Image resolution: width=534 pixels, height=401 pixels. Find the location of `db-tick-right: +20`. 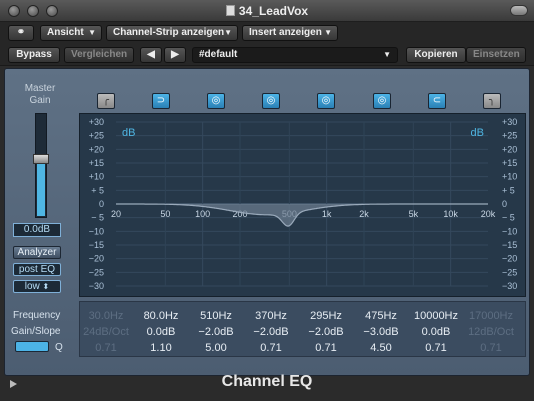

db-tick-right: +20 is located at coordinates (509, 149).